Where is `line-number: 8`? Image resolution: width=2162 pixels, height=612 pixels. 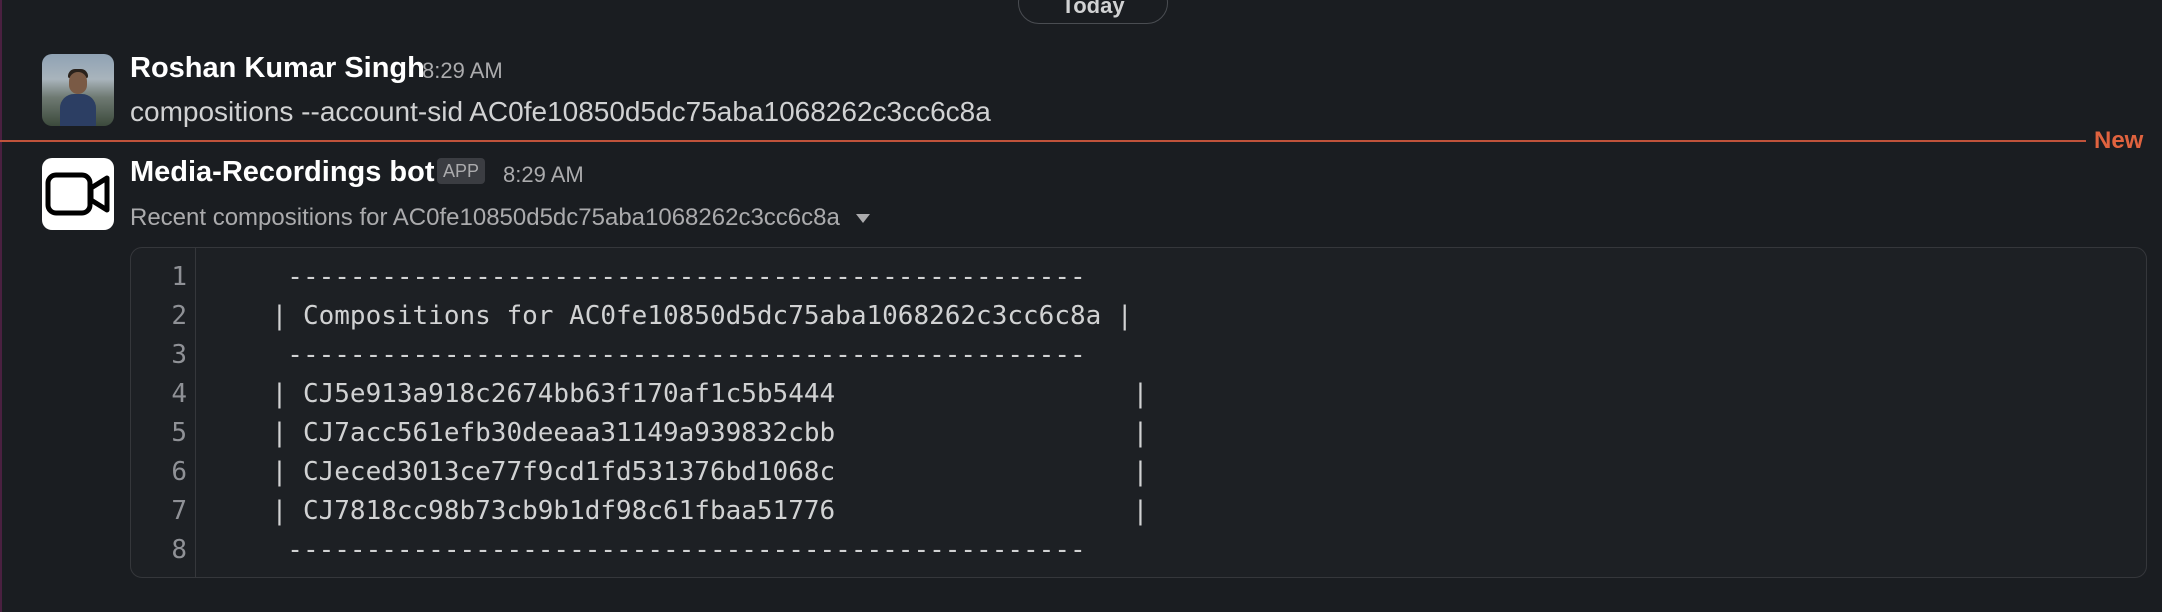 line-number: 8 is located at coordinates (179, 550).